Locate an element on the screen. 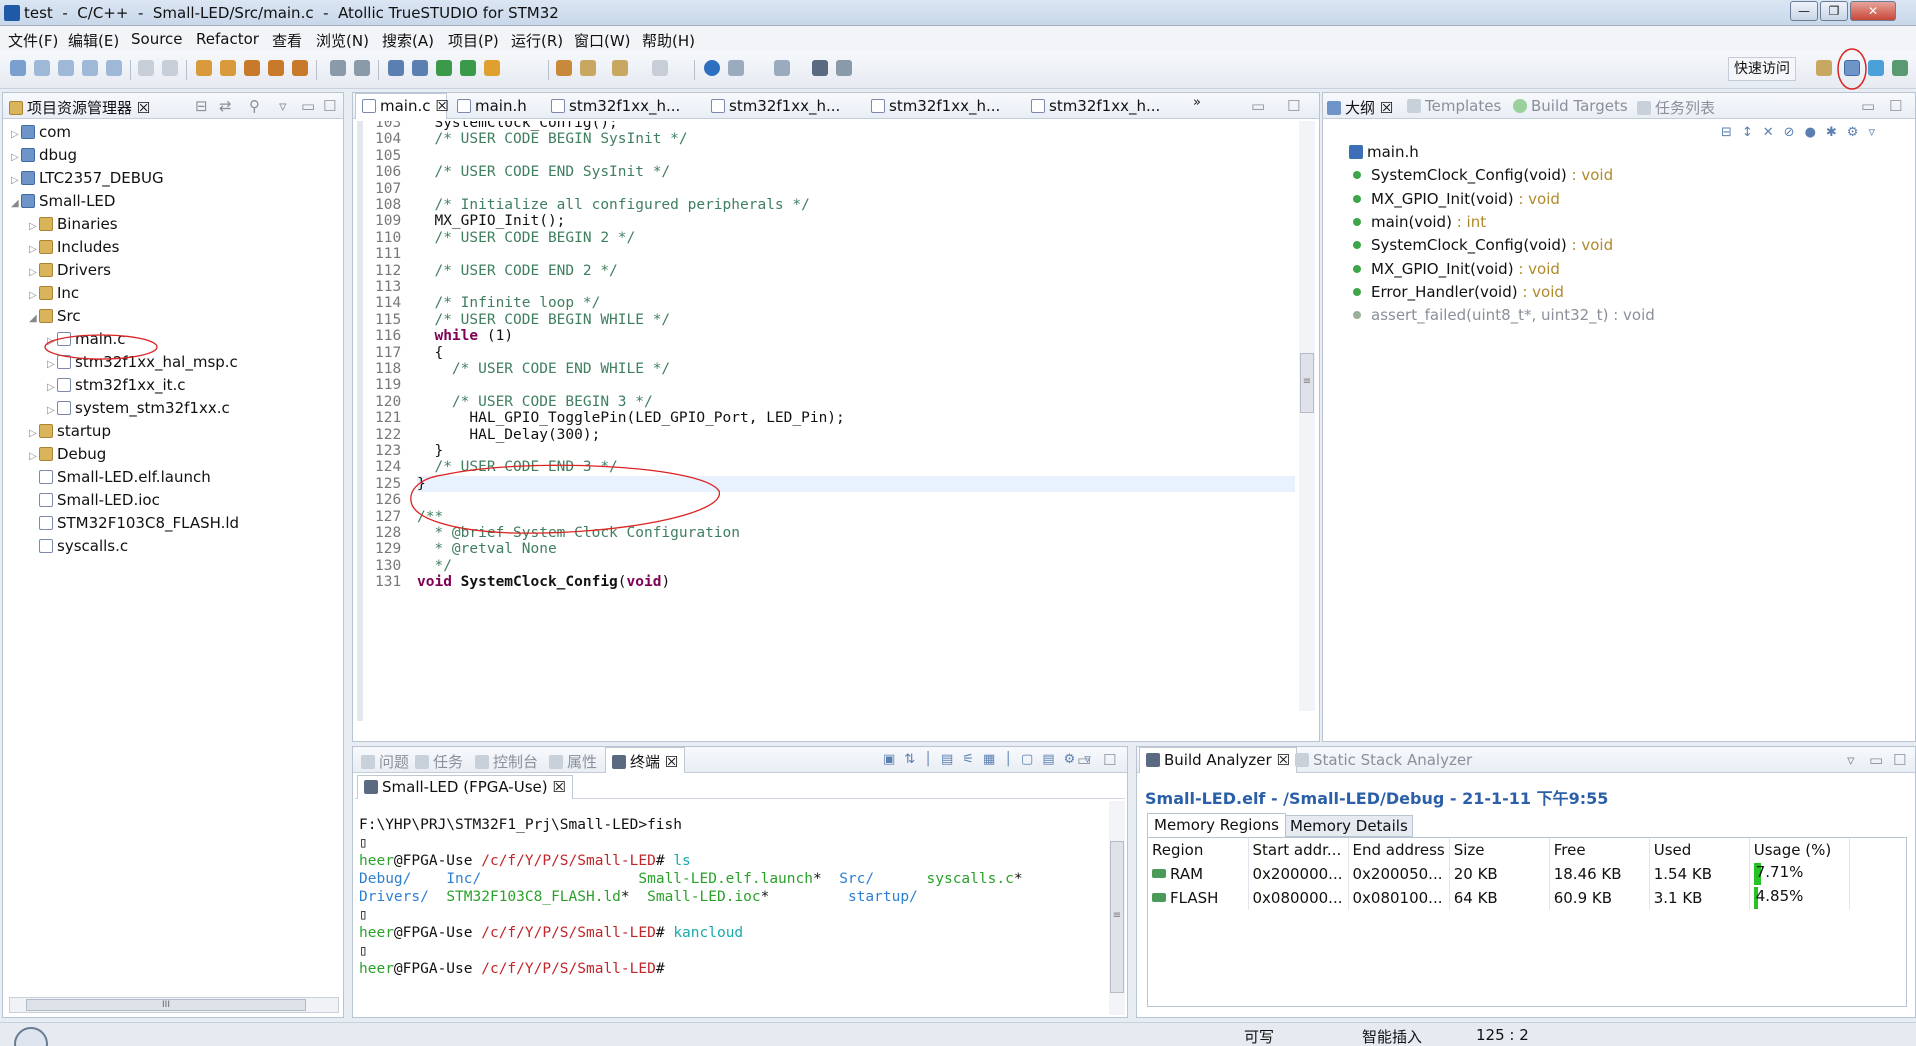  tree-item: ▷ startup is located at coordinates (70, 431).